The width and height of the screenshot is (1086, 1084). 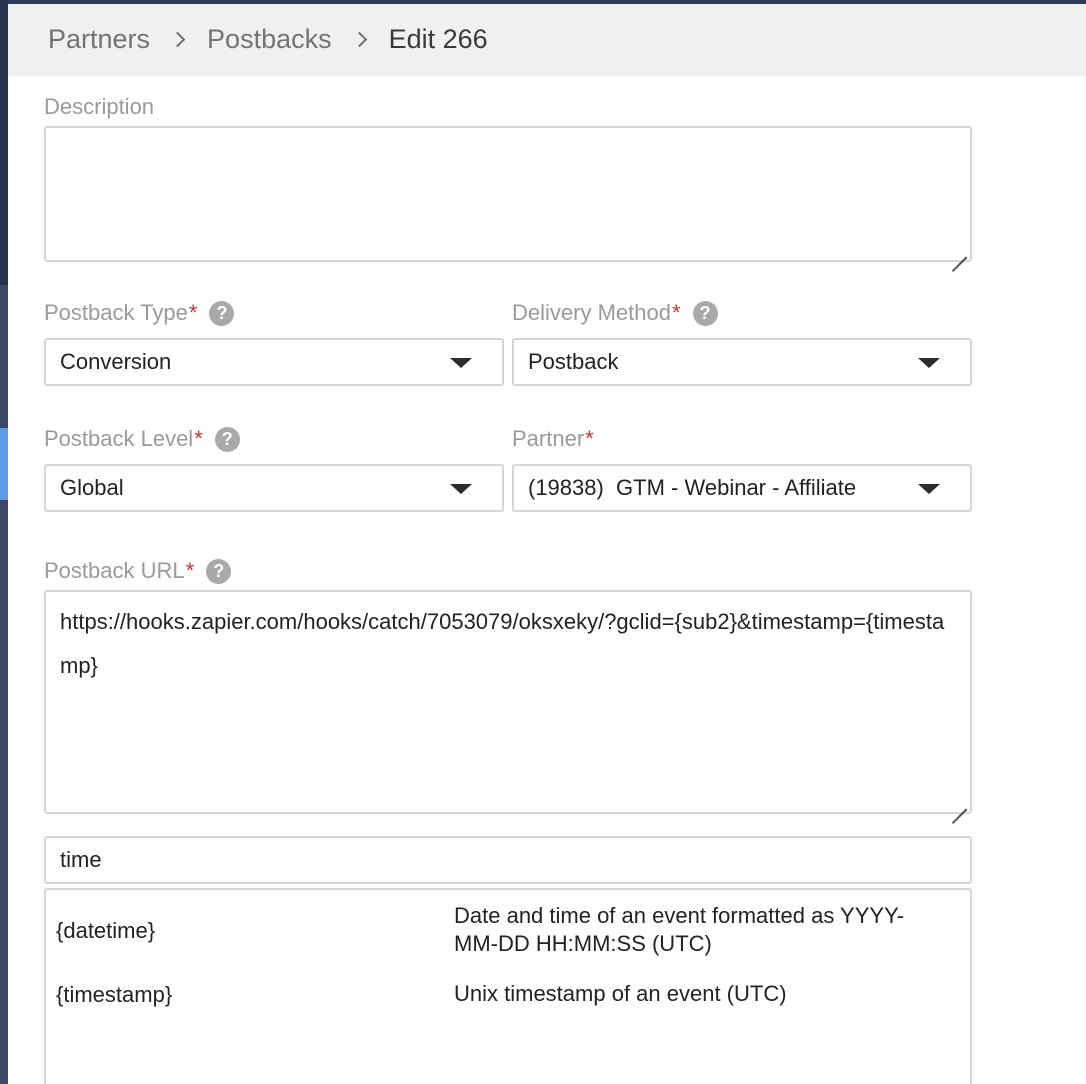 I want to click on breadcrumb: Partners Postbacks Edit 266, so click(x=268, y=39).